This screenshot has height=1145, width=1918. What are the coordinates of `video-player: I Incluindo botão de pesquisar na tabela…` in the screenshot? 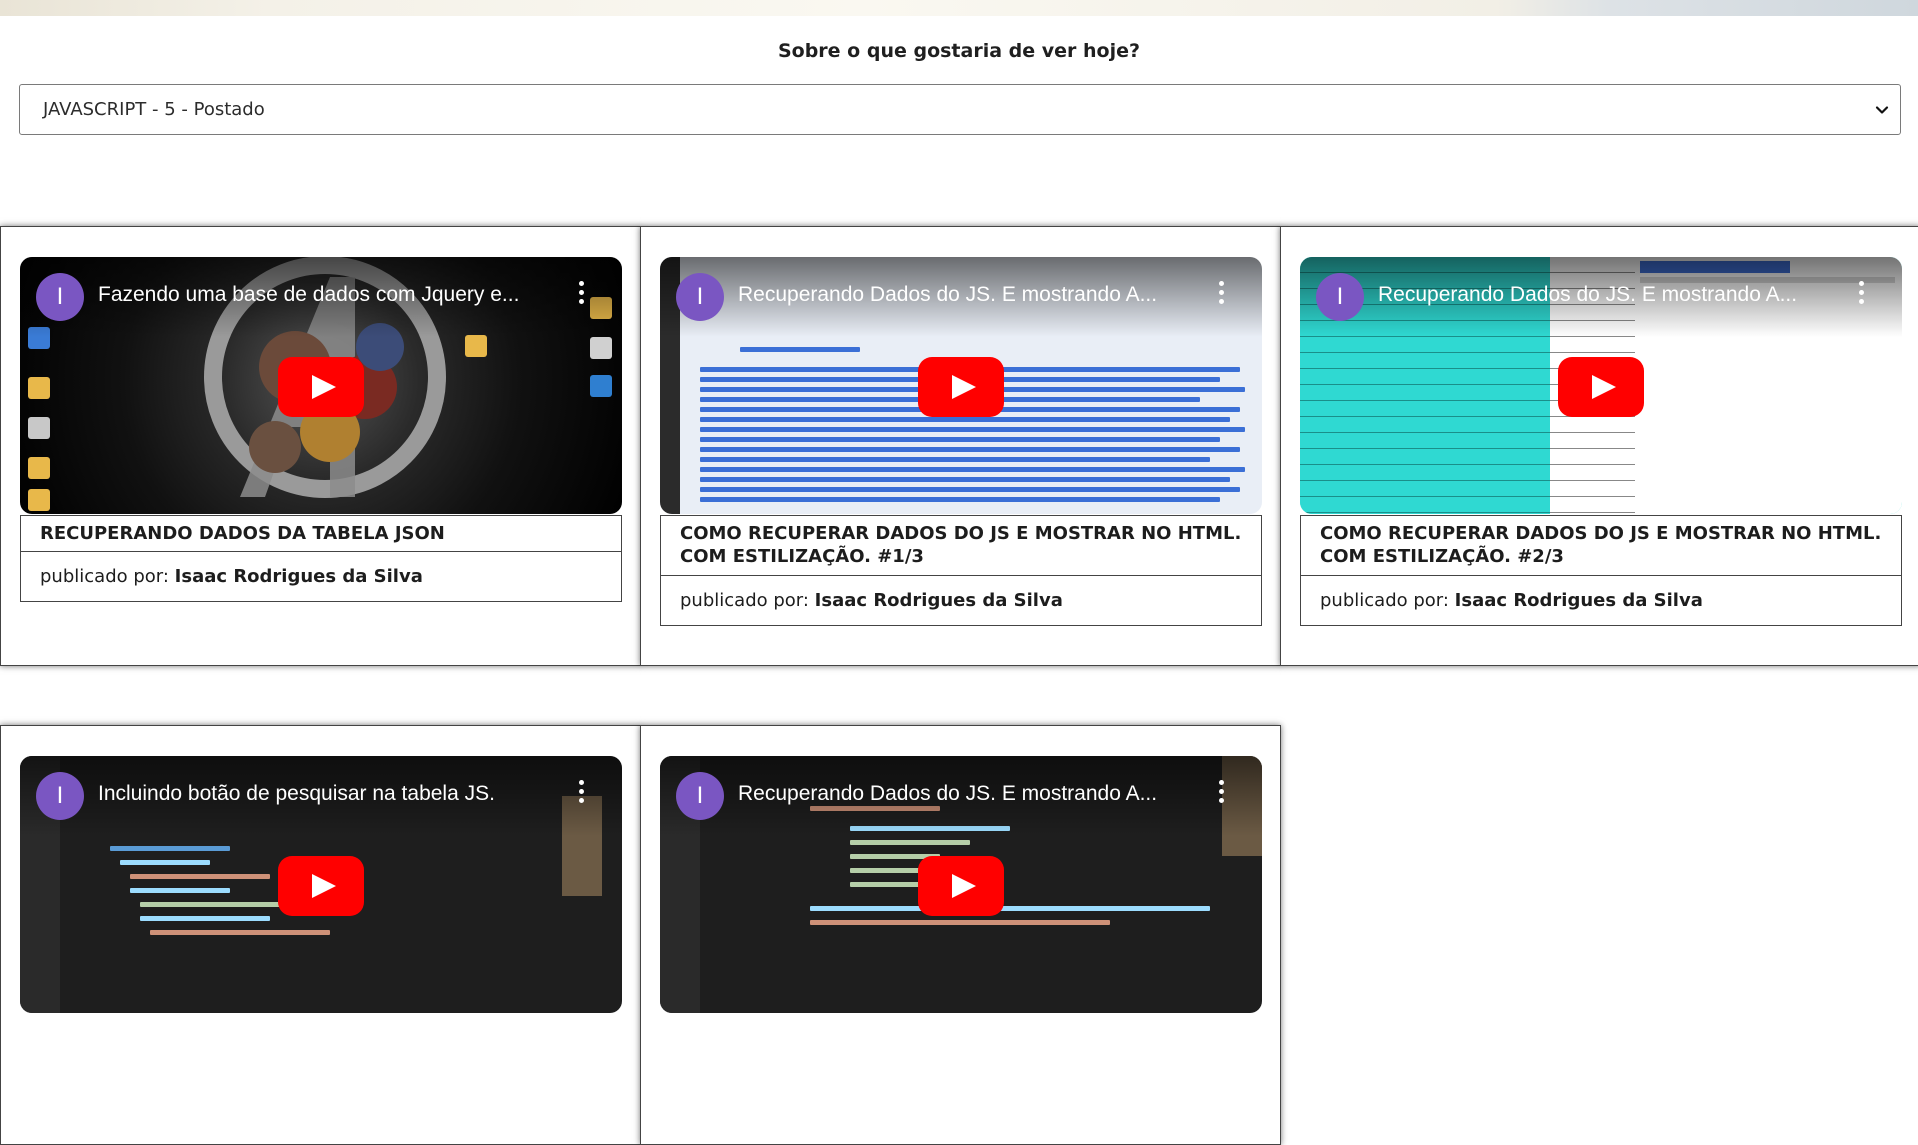 It's located at (321, 884).